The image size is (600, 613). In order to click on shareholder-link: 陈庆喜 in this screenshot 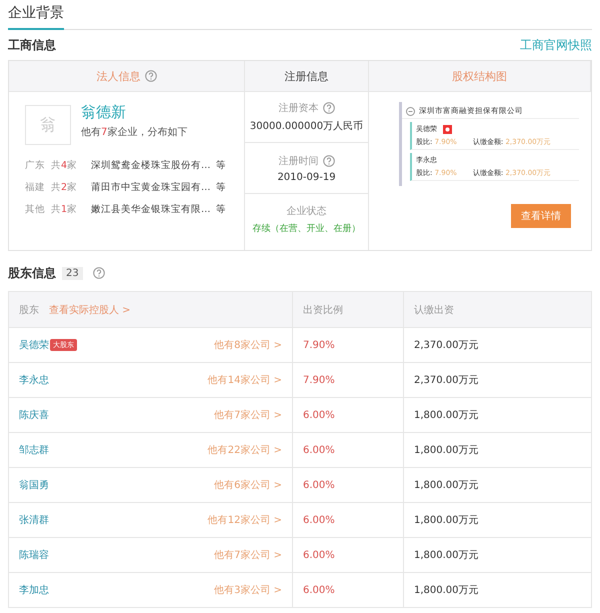, I will do `click(34, 415)`.